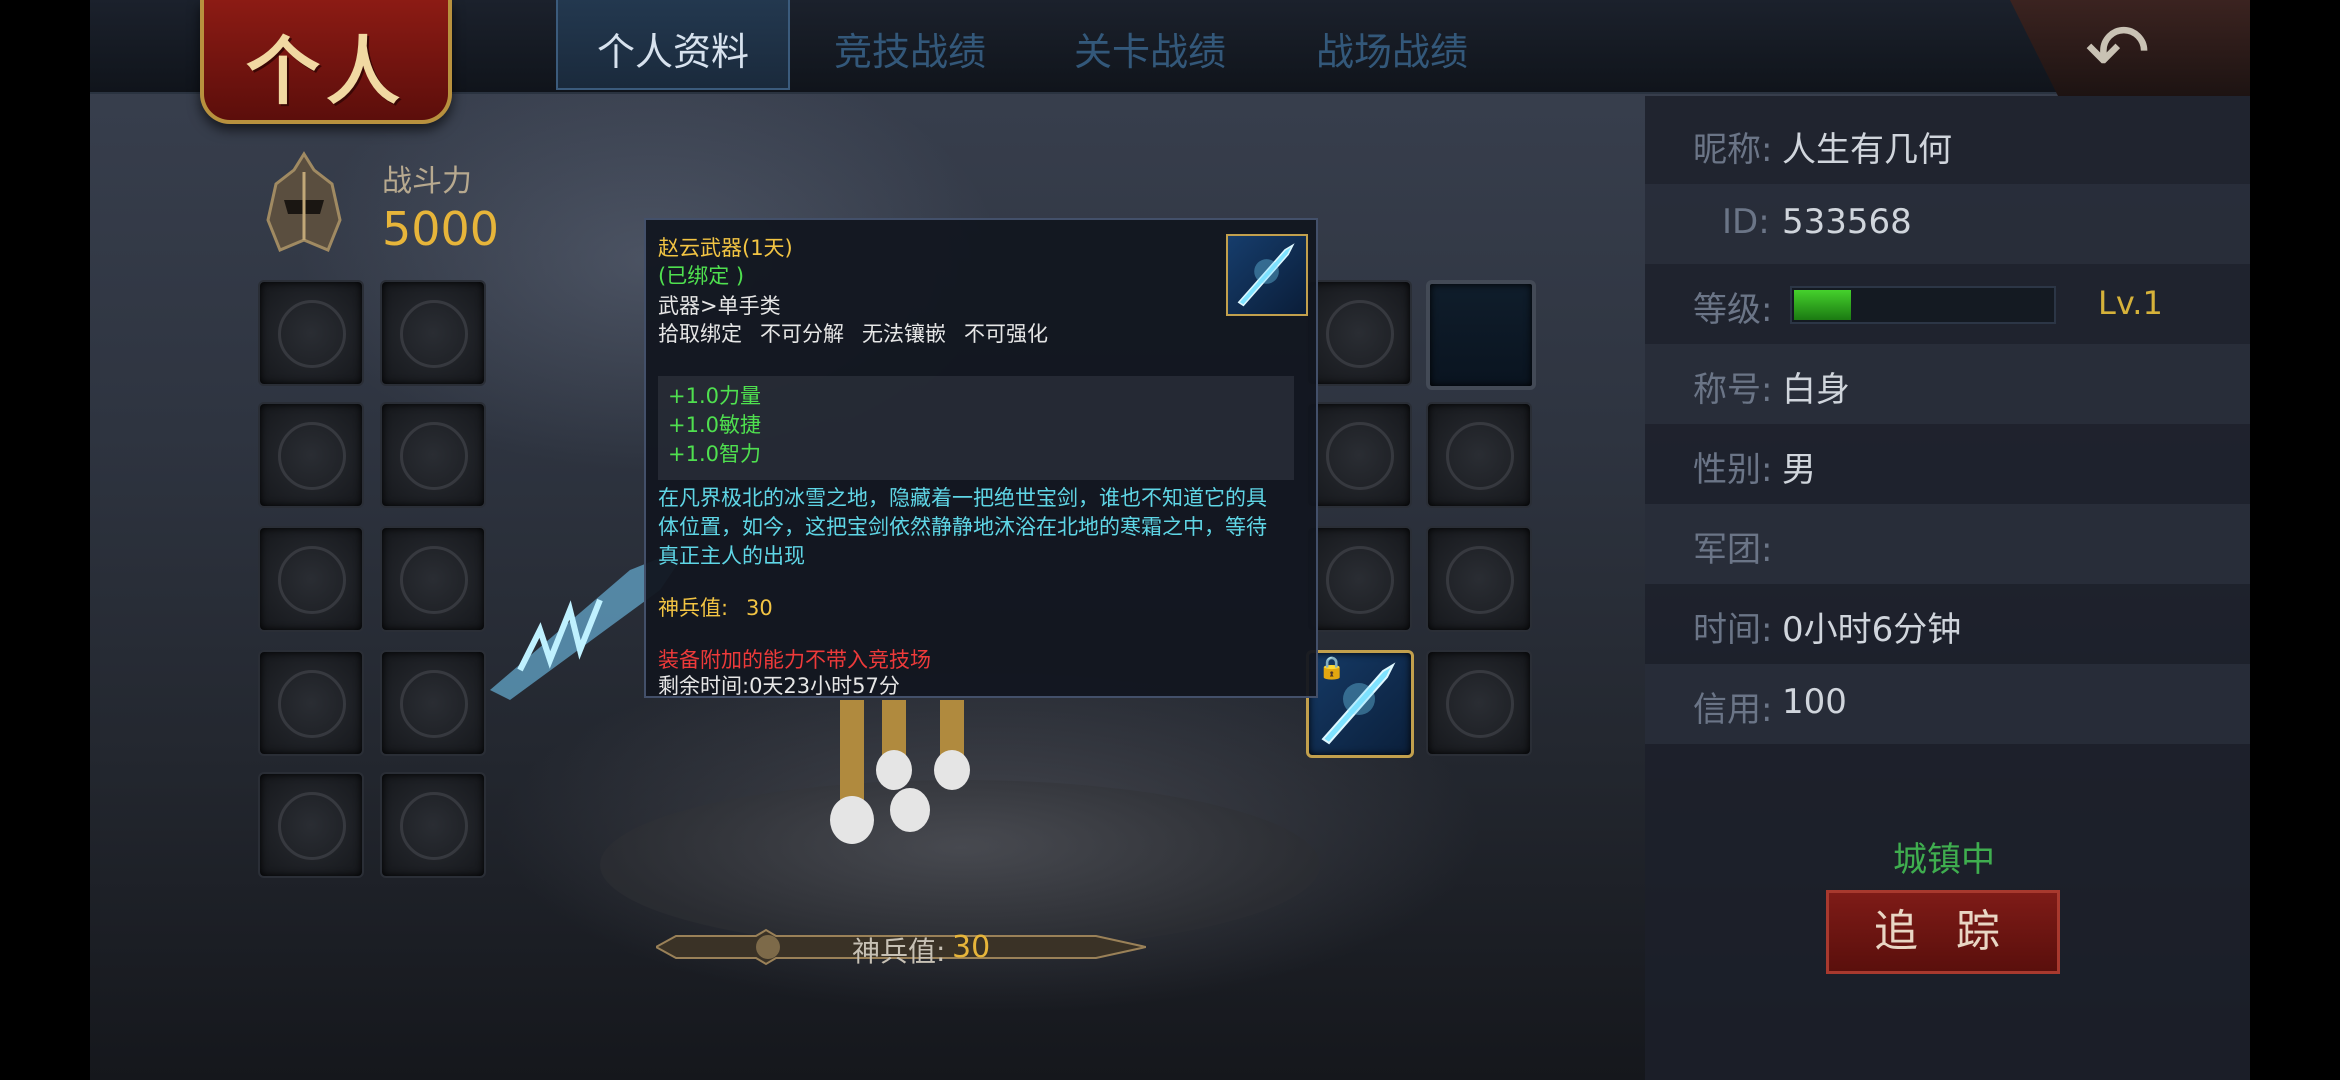 This screenshot has height=1080, width=2340. I want to click on banner-title: 个人, so click(326, 72).